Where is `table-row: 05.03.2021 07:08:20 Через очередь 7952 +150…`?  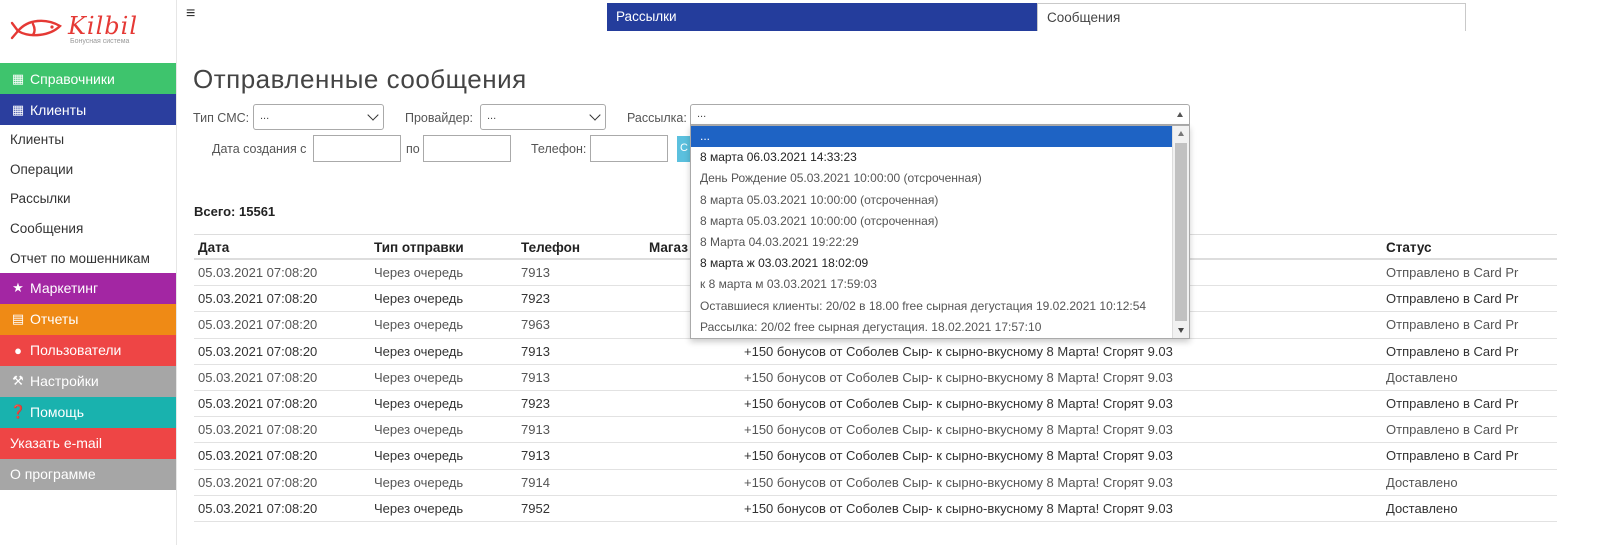 table-row: 05.03.2021 07:08:20 Через очередь 7952 +150… is located at coordinates (875, 509).